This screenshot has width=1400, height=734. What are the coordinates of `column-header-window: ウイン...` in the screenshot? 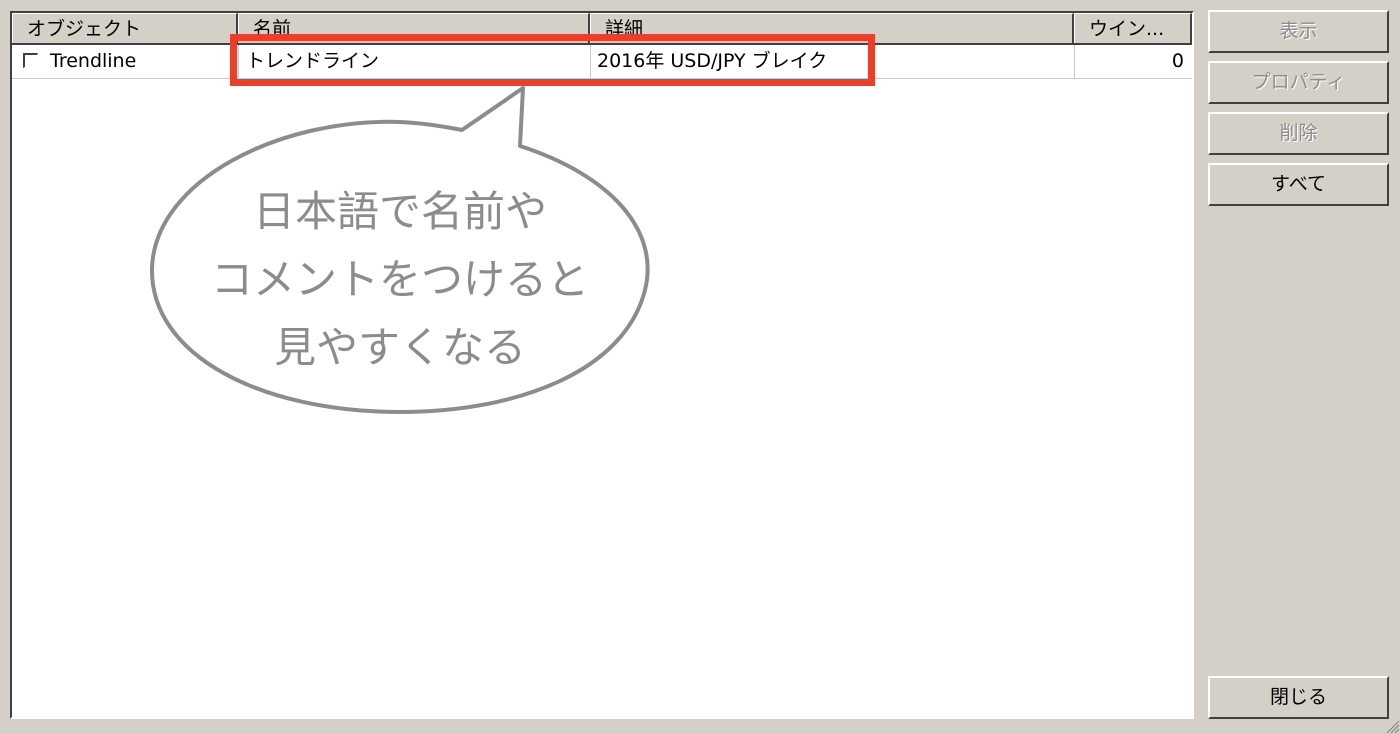 It's located at (1133, 28).